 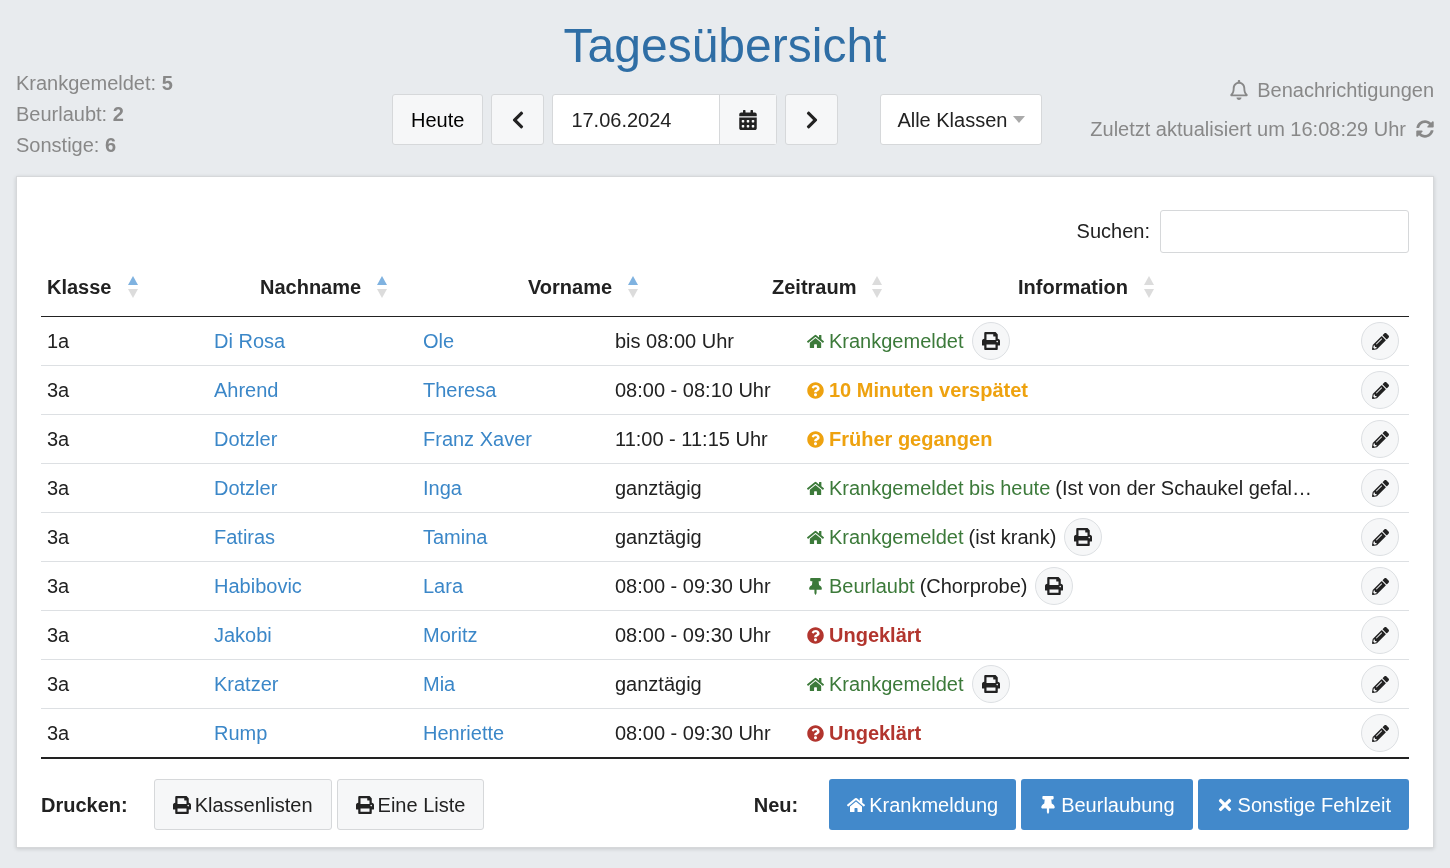 I want to click on first-name-link: Inga, so click(x=442, y=488).